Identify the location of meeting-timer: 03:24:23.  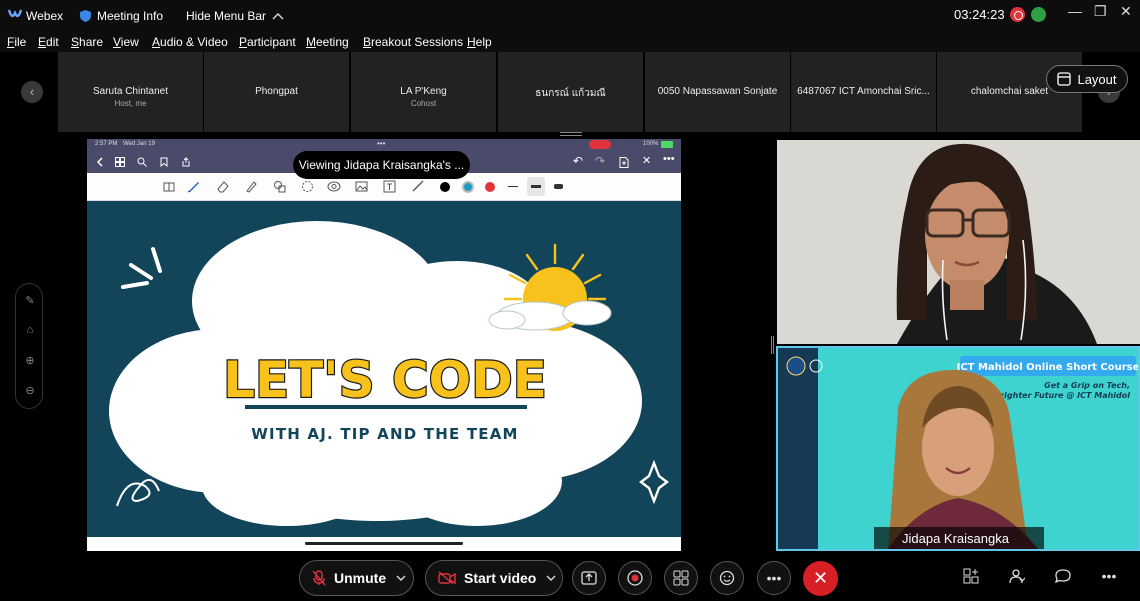
(979, 14).